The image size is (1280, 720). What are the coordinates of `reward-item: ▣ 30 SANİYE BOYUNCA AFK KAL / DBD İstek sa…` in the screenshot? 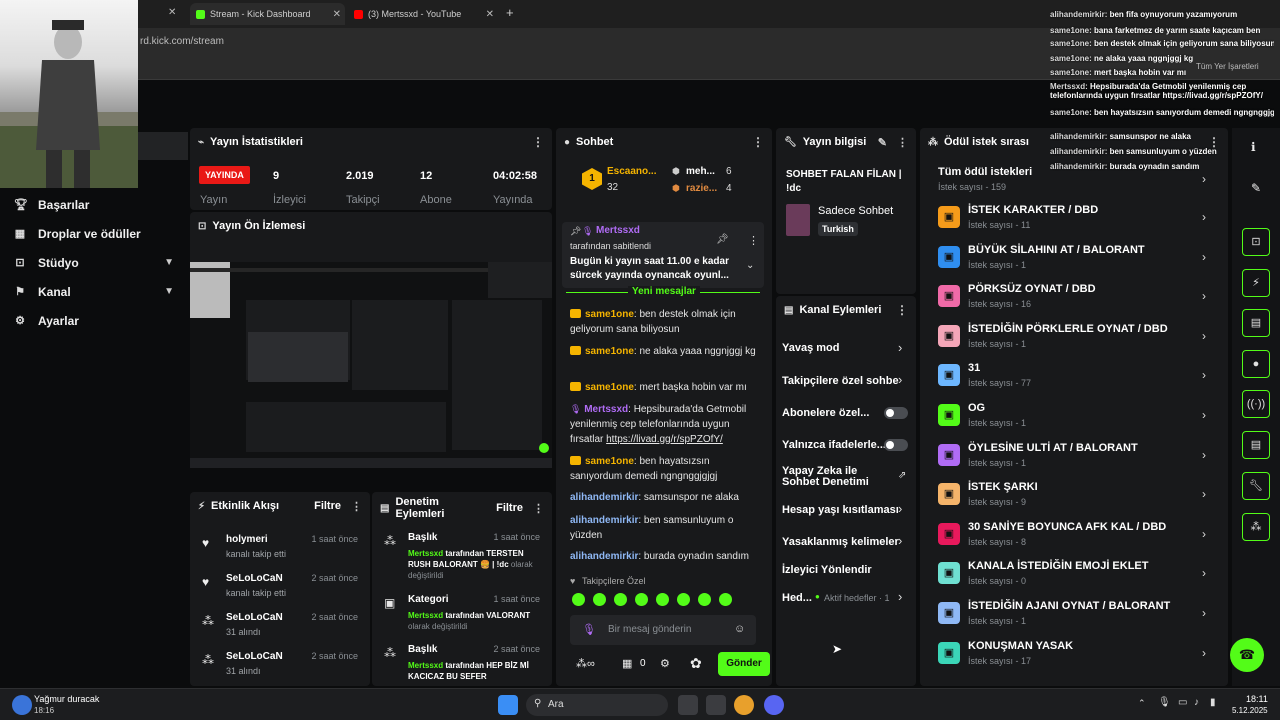 It's located at (1077, 539).